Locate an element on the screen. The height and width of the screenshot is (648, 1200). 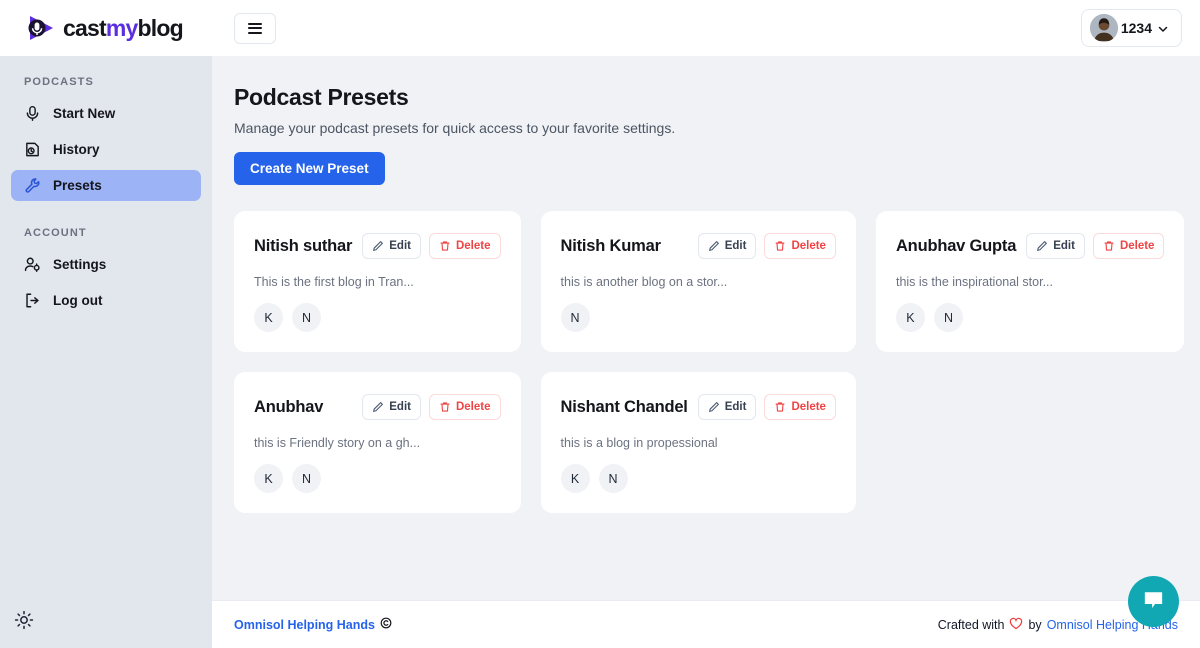
user-avatar-photo is located at coordinates (1103, 28).